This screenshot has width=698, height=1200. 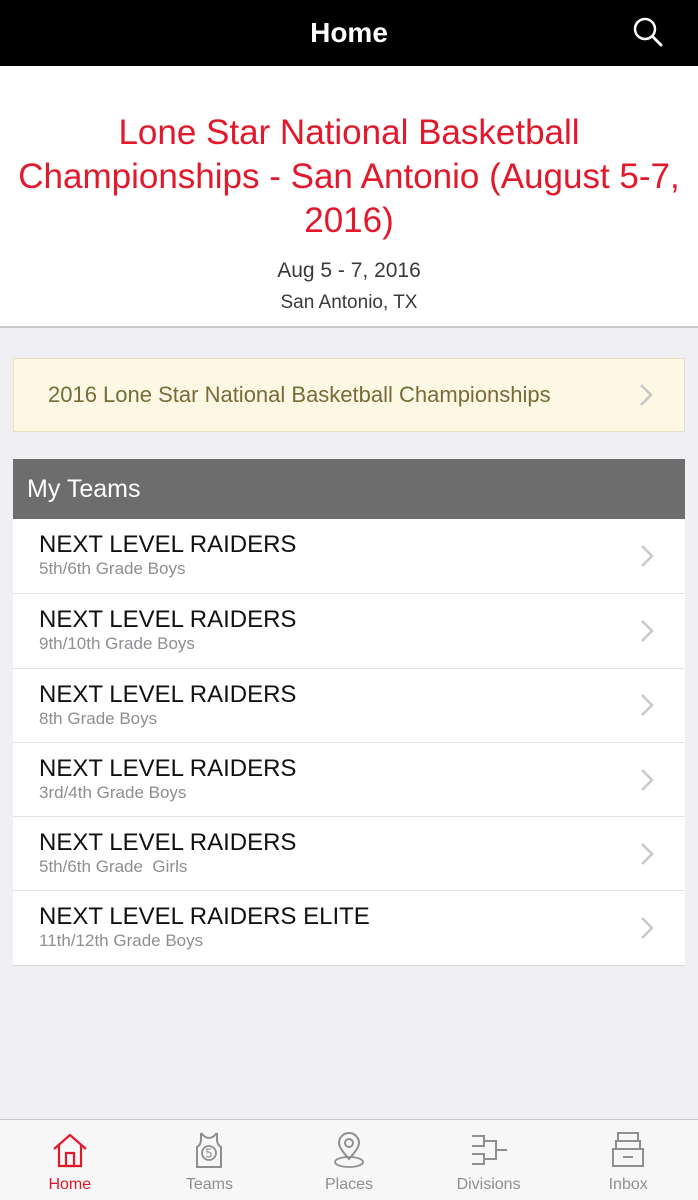 I want to click on team-division: 11th/12th Grade Boys, so click(x=121, y=941).